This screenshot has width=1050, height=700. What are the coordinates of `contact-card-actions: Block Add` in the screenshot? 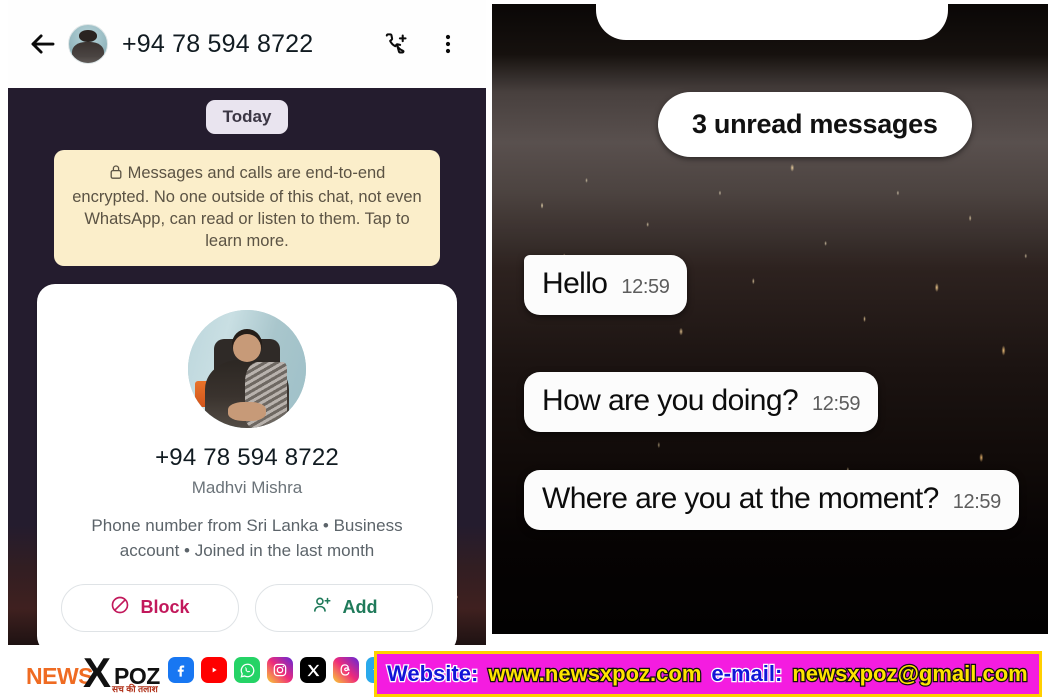 It's located at (247, 607).